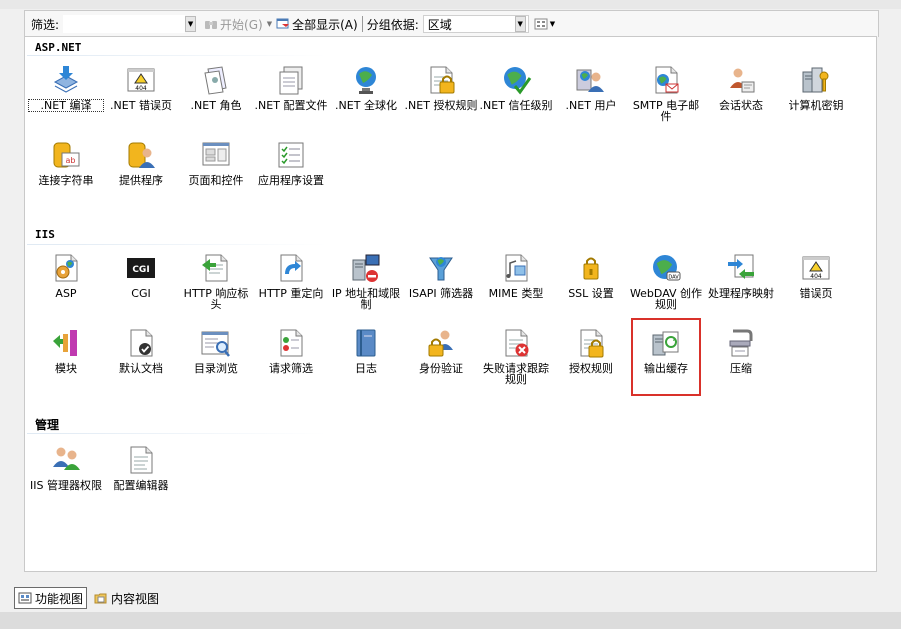  I want to click on feature-aspnet-email: SMTP 电子邮件, so click(666, 92).